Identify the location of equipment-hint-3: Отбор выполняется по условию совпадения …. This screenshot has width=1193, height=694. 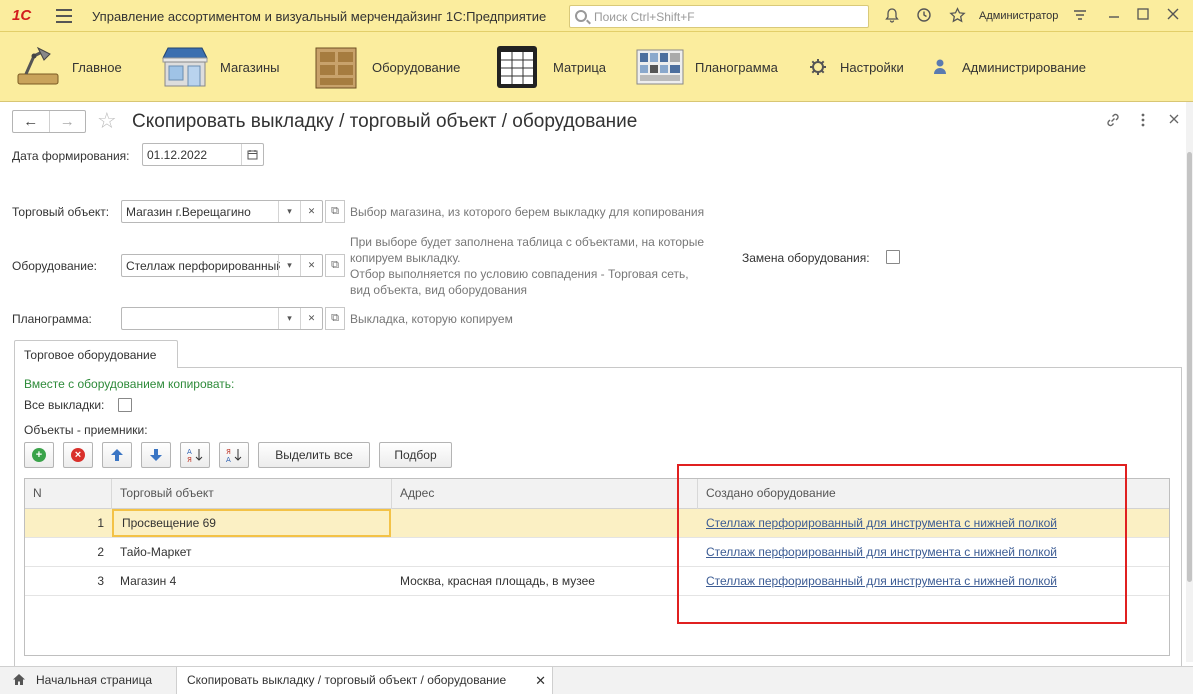
(519, 274).